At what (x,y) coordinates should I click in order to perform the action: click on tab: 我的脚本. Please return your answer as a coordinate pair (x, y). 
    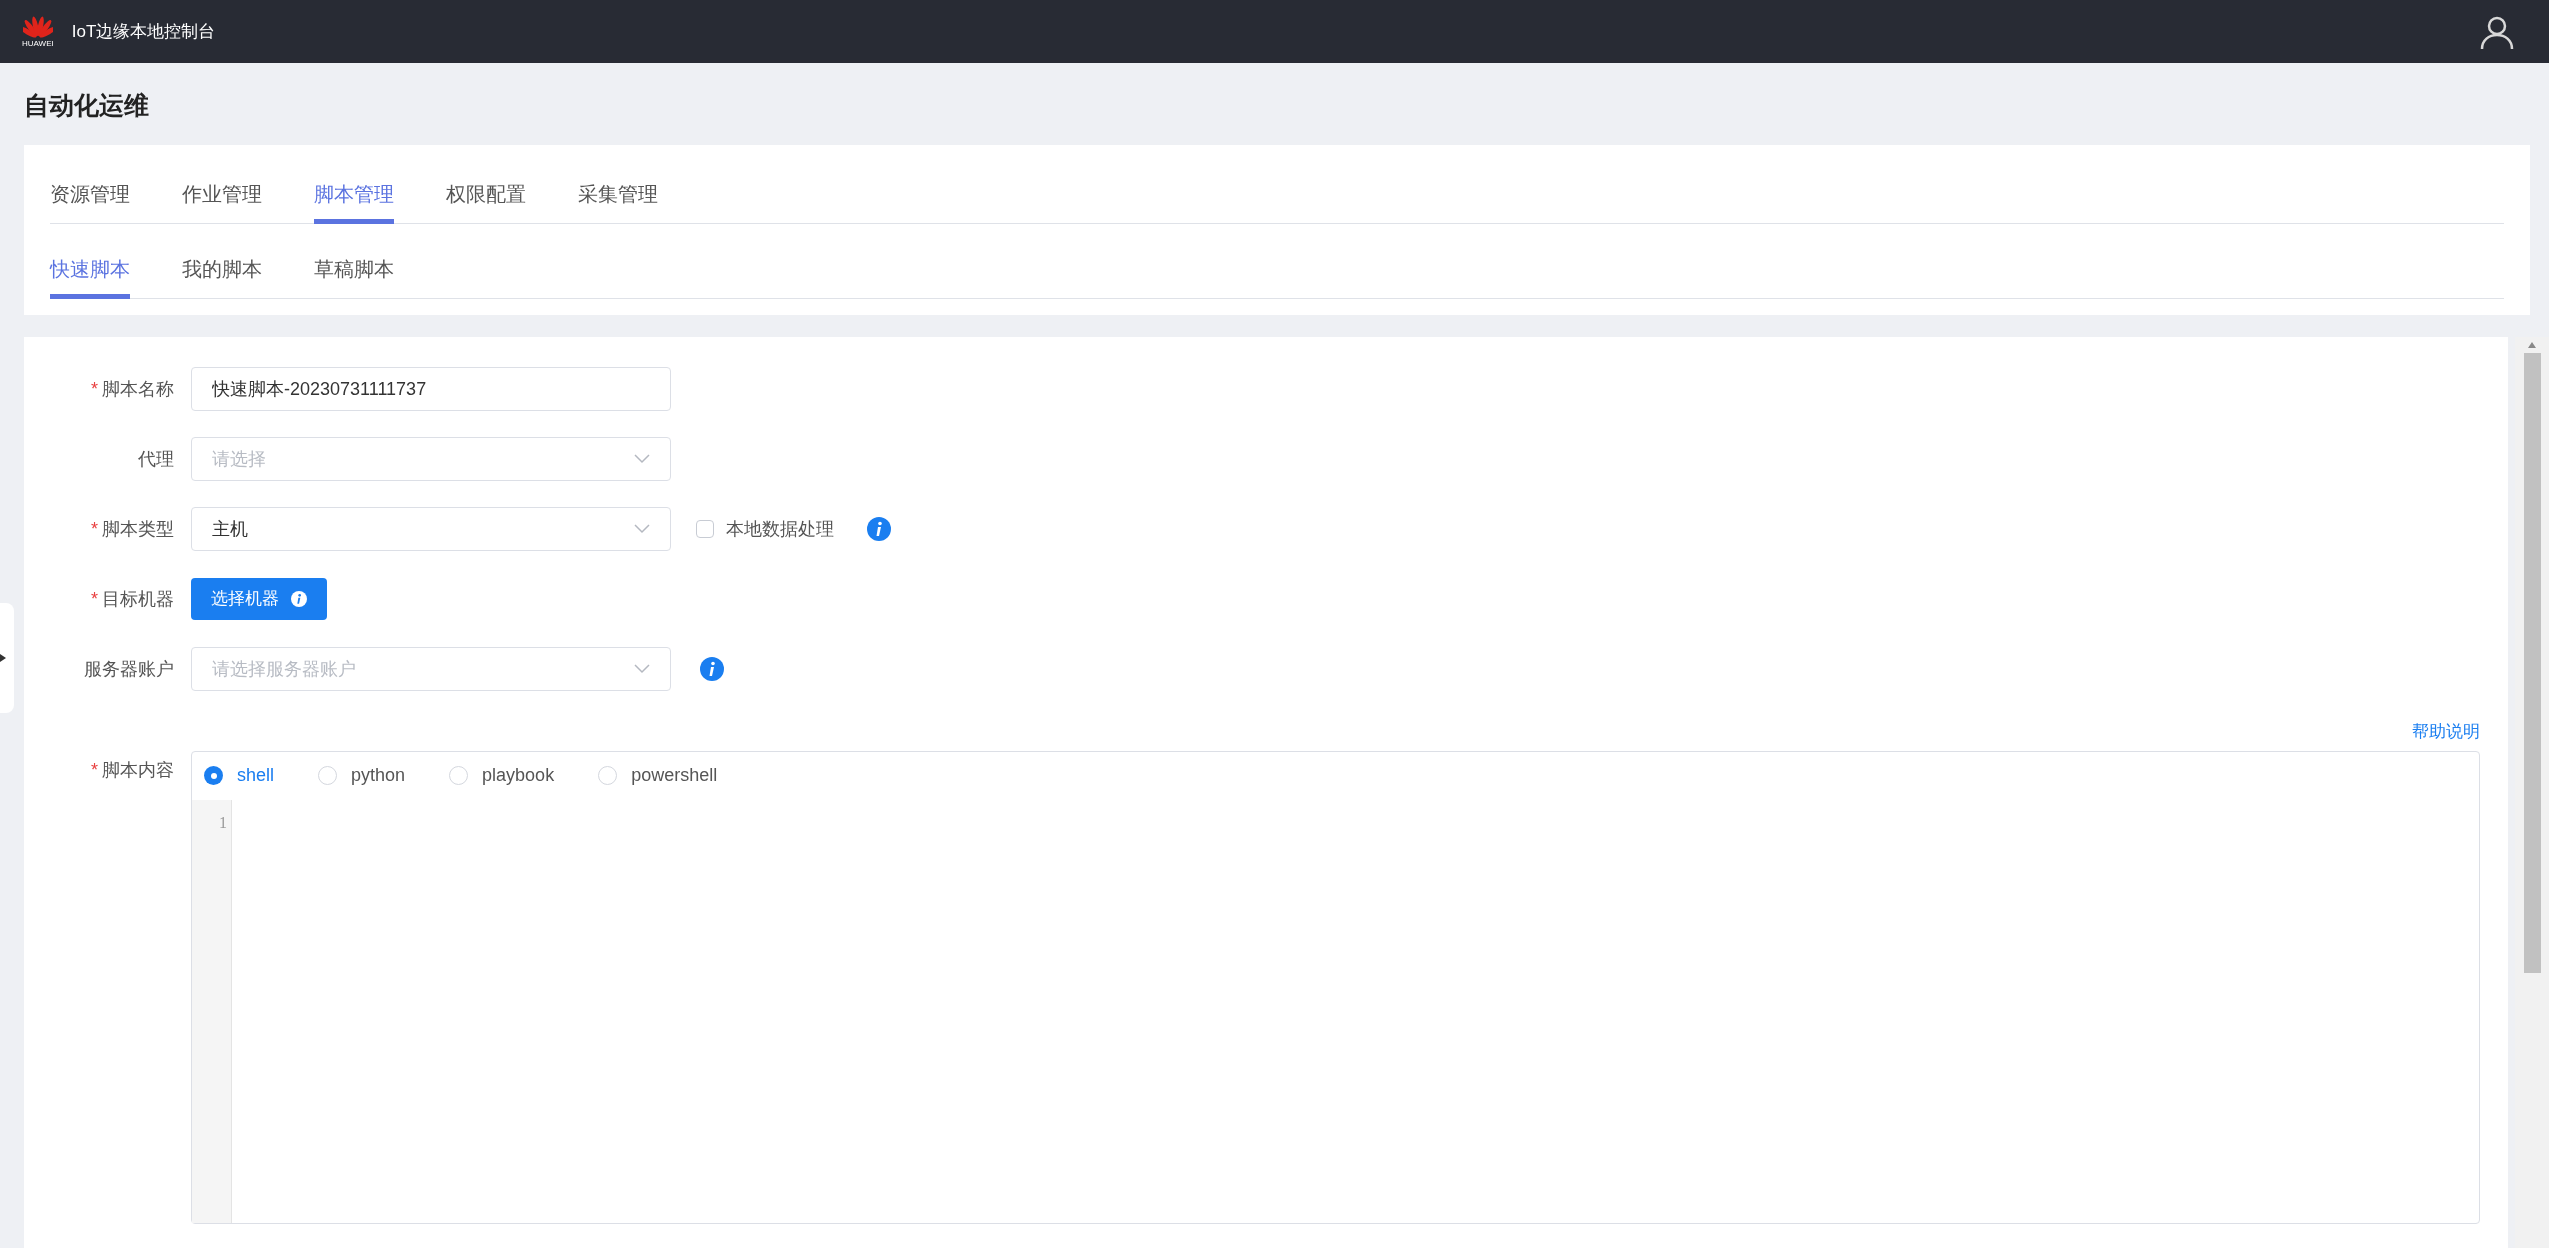
    Looking at the image, I should click on (222, 274).